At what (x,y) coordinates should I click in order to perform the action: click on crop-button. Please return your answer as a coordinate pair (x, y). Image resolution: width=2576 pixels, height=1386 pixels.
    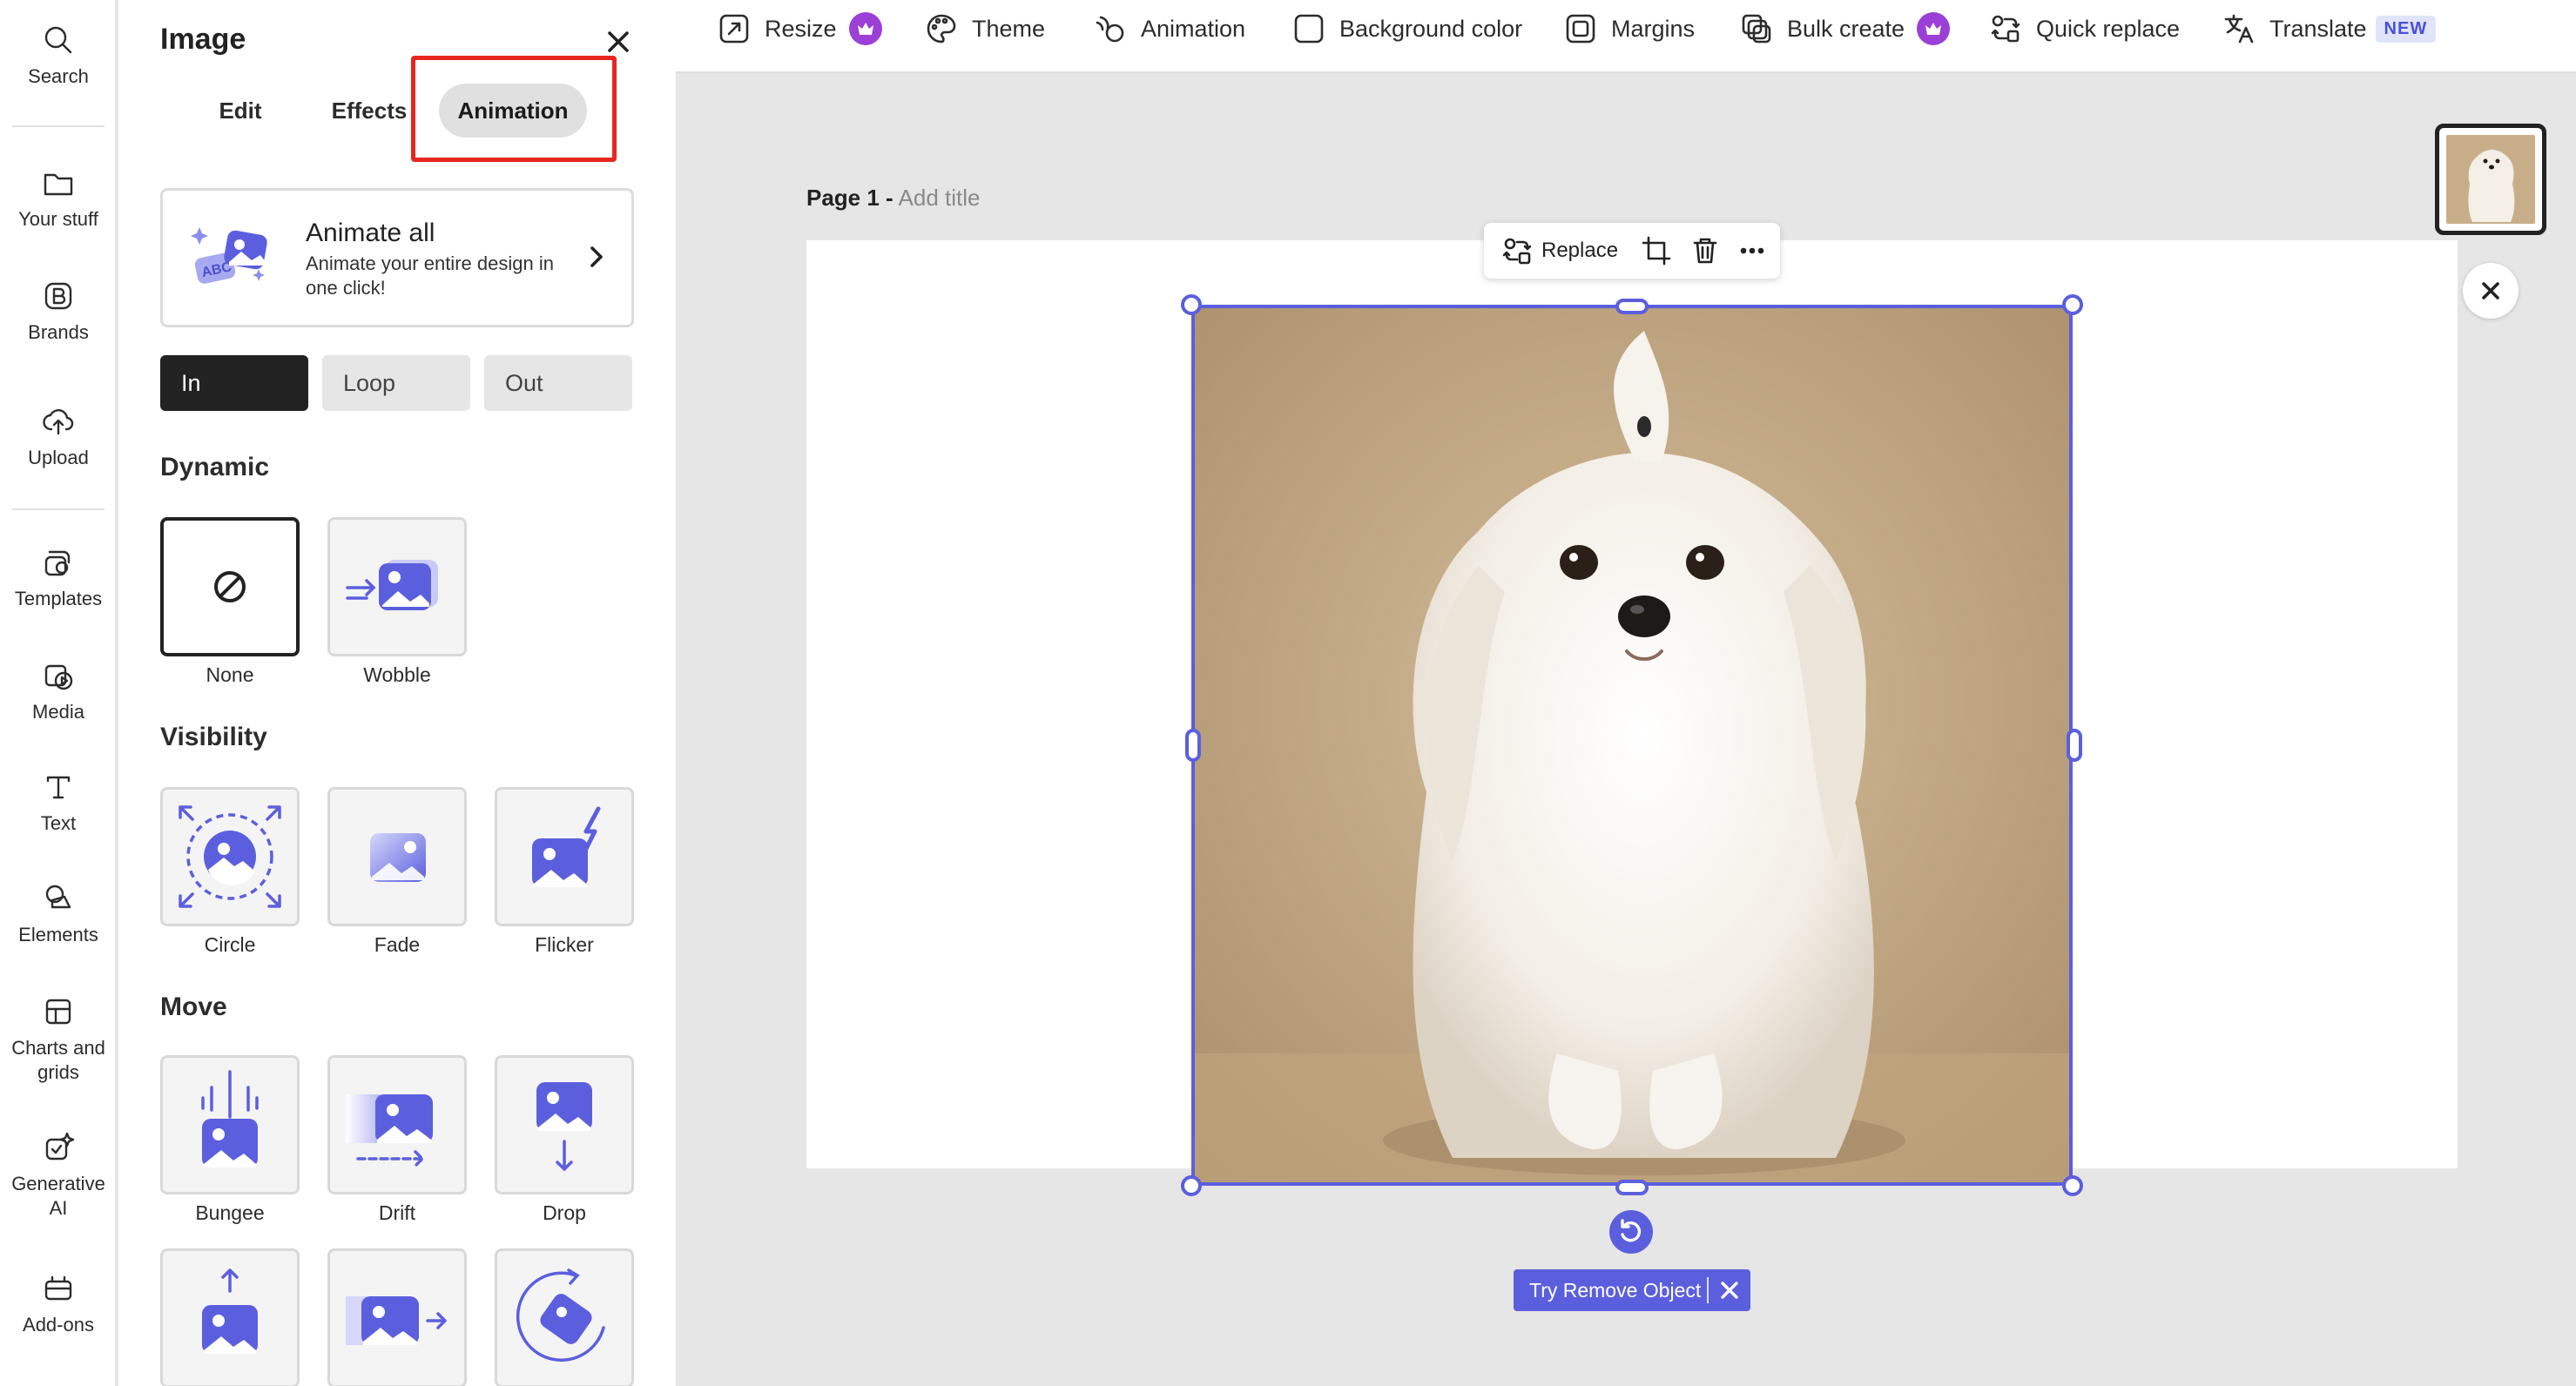
    Looking at the image, I should click on (1656, 250).